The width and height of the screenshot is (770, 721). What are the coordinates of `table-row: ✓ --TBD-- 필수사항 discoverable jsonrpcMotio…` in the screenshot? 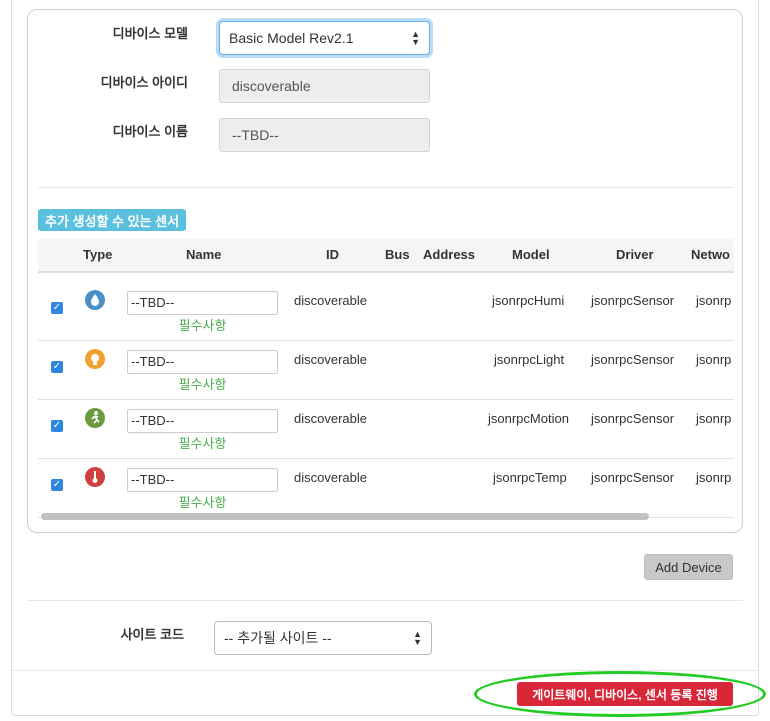 It's located at (386, 429).